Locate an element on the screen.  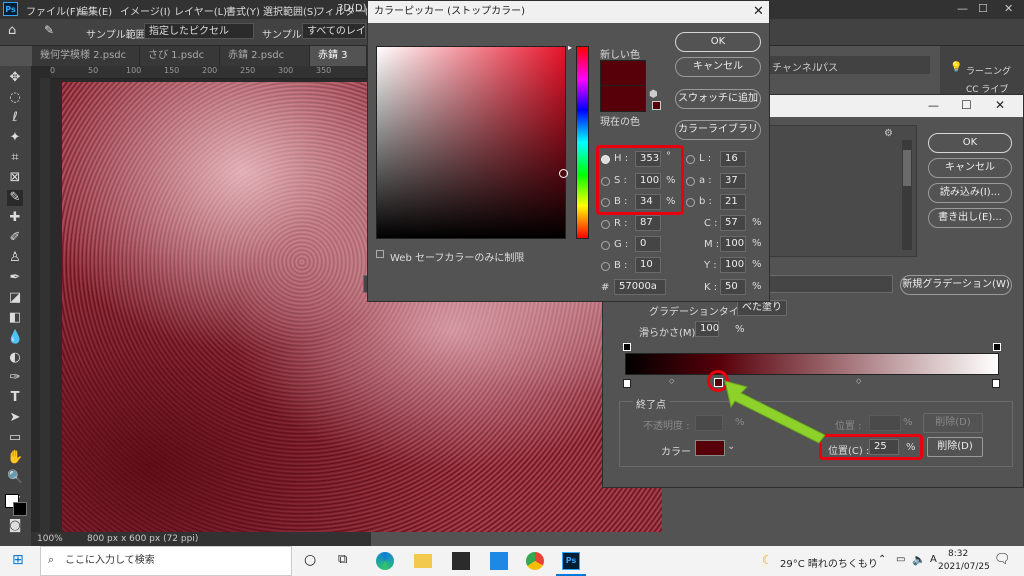
eraser-tool-icon: ◪ is located at coordinates (15, 298).